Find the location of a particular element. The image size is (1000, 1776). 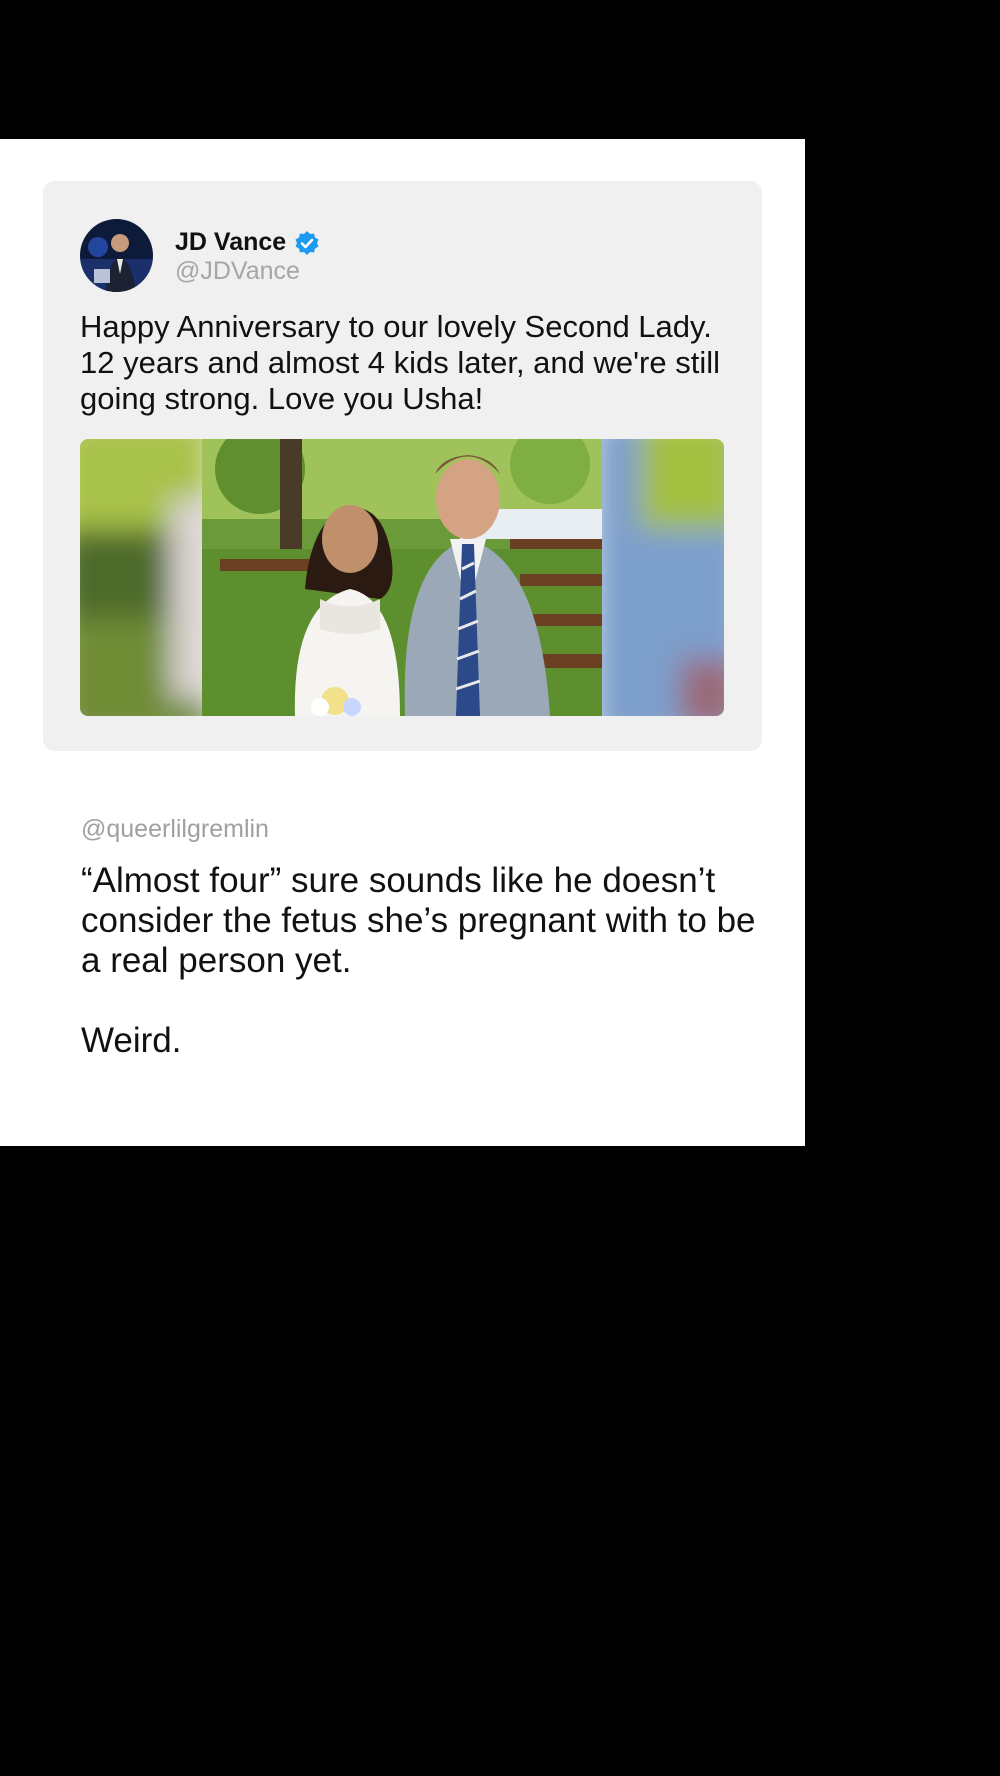

tweet-photo is located at coordinates (402, 577).